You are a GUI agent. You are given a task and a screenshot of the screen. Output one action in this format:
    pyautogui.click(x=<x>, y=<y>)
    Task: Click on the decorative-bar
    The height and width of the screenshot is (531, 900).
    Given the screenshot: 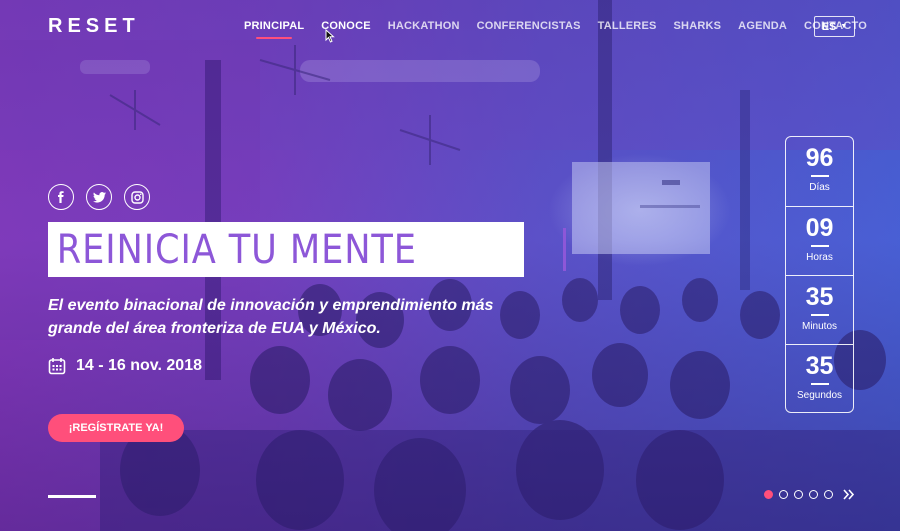 What is the action you would take?
    pyautogui.click(x=72, y=496)
    